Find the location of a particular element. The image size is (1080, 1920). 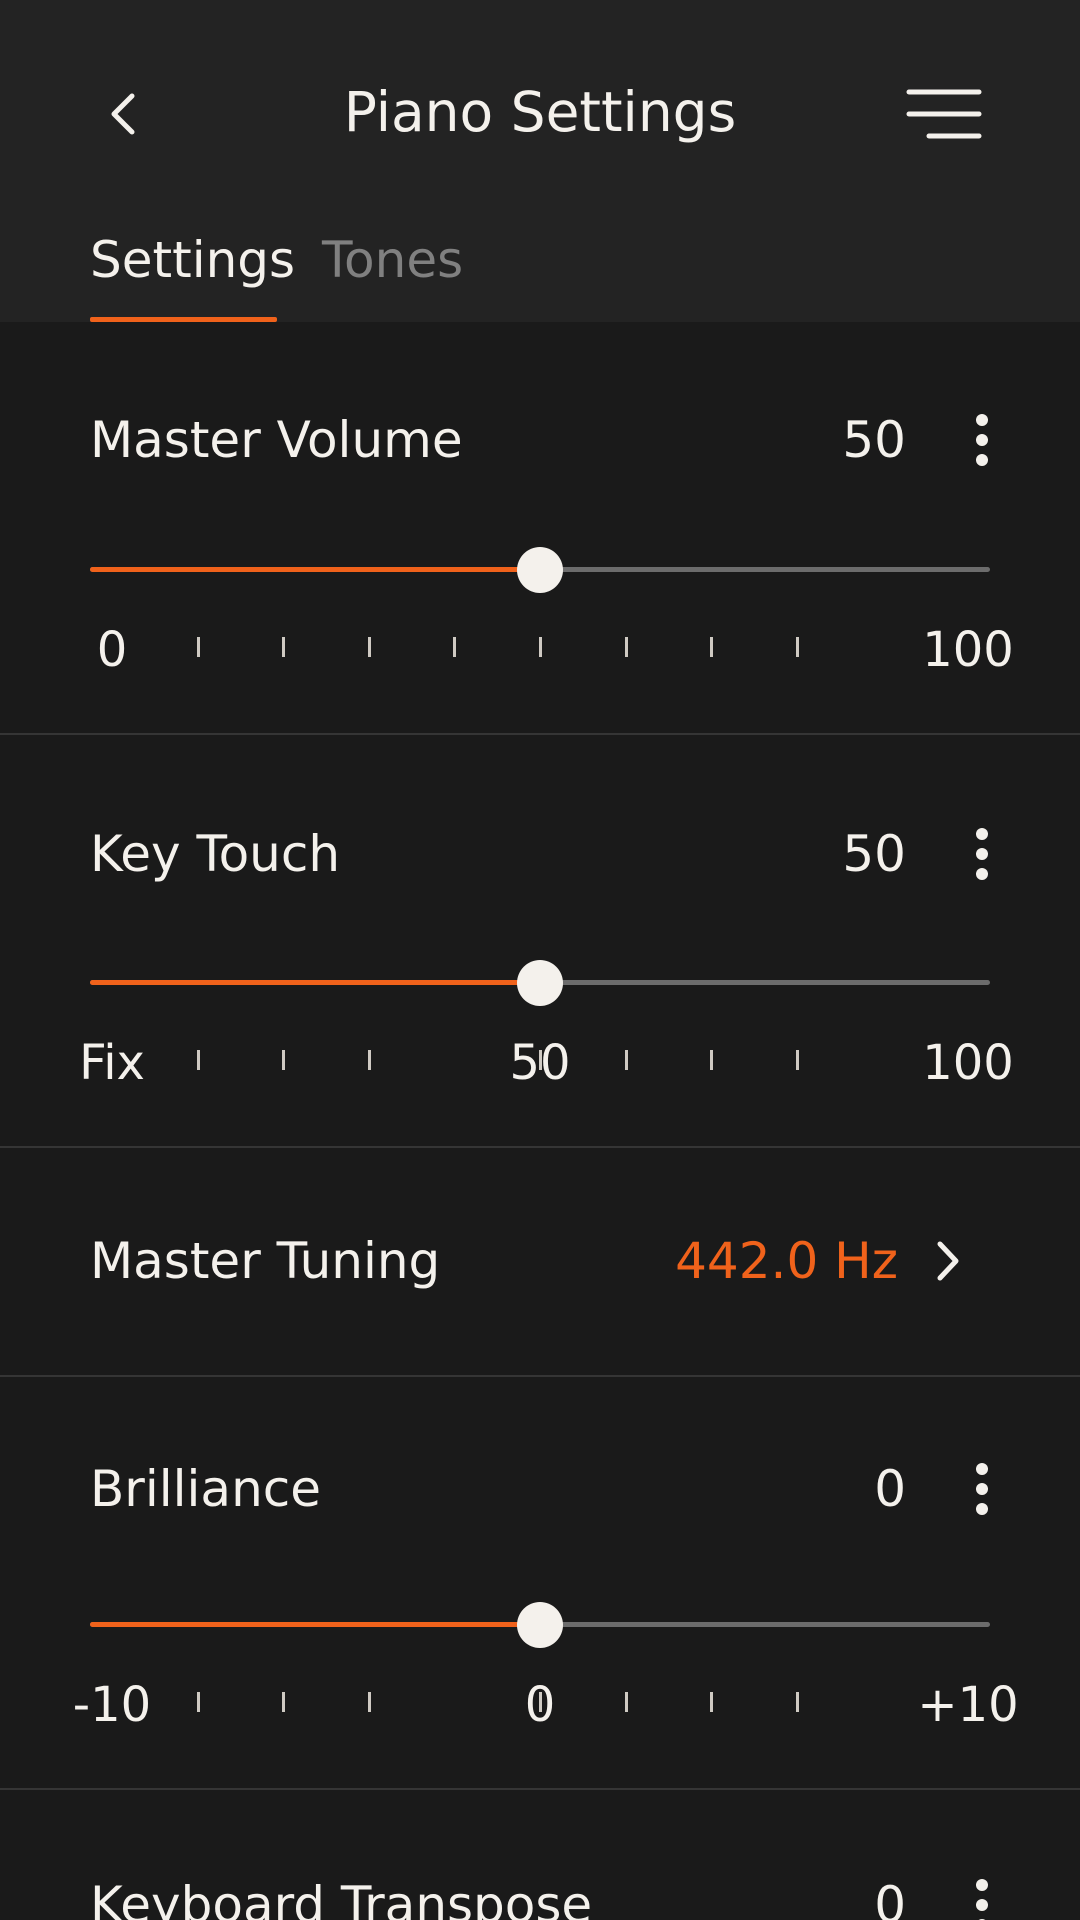

tab-bar: Settings Tones is located at coordinates (540, 266).